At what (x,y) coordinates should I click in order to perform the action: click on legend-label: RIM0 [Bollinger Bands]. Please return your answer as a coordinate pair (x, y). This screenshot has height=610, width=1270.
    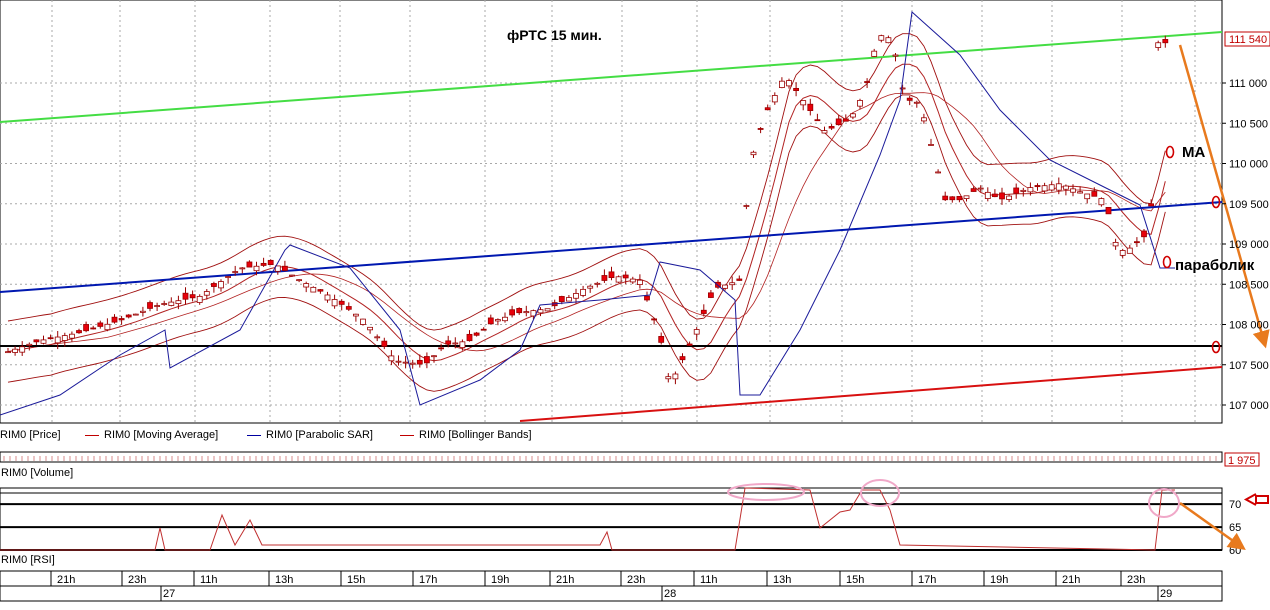
    Looking at the image, I should click on (475, 435).